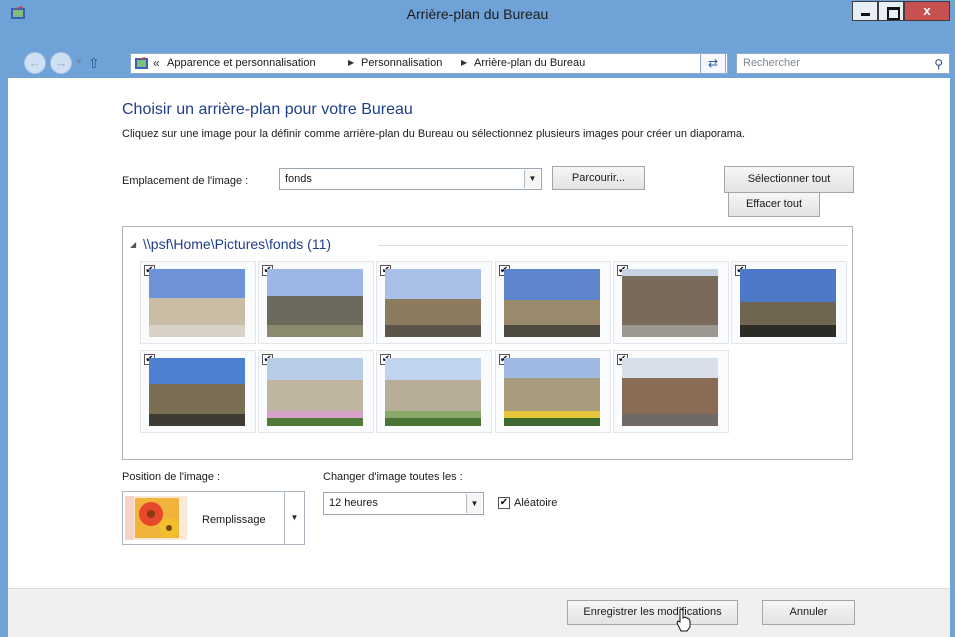 The image size is (955, 637). I want to click on thumbnail-palace-flowers: ✔, so click(552, 391).